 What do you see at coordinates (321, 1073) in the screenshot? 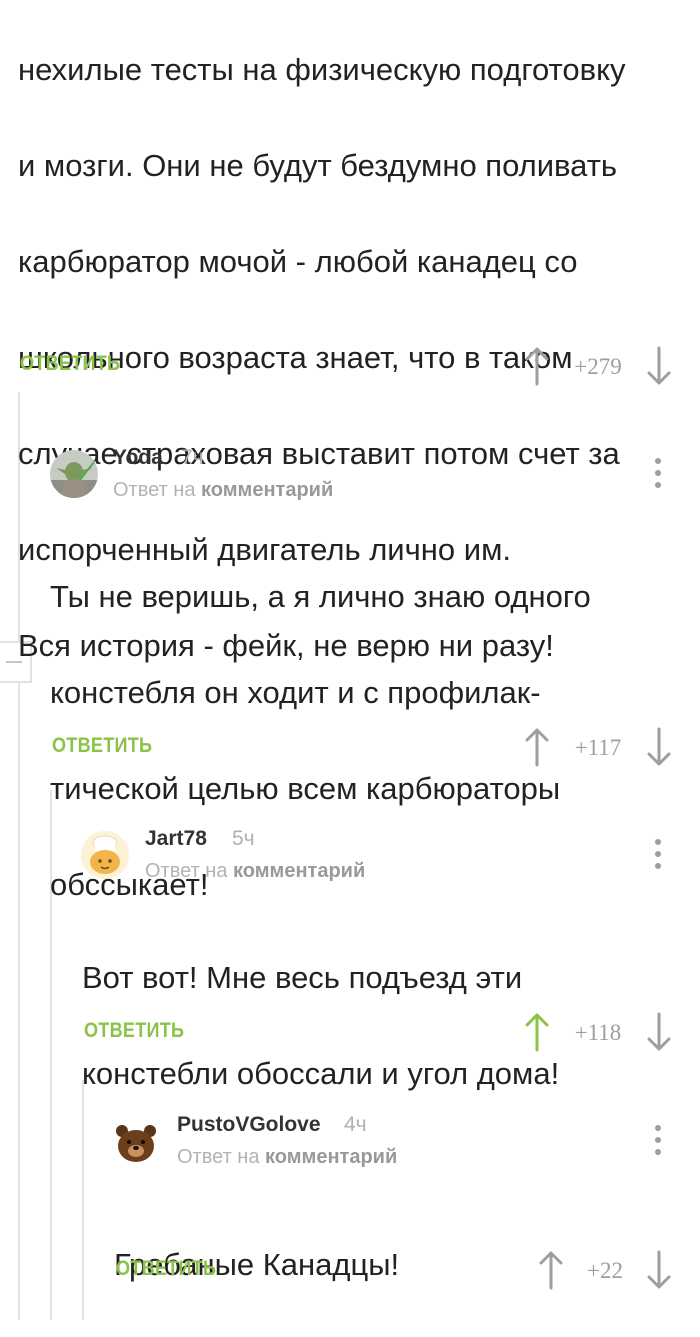
I see `comment-line: констебли обоссали и угол дома!` at bounding box center [321, 1073].